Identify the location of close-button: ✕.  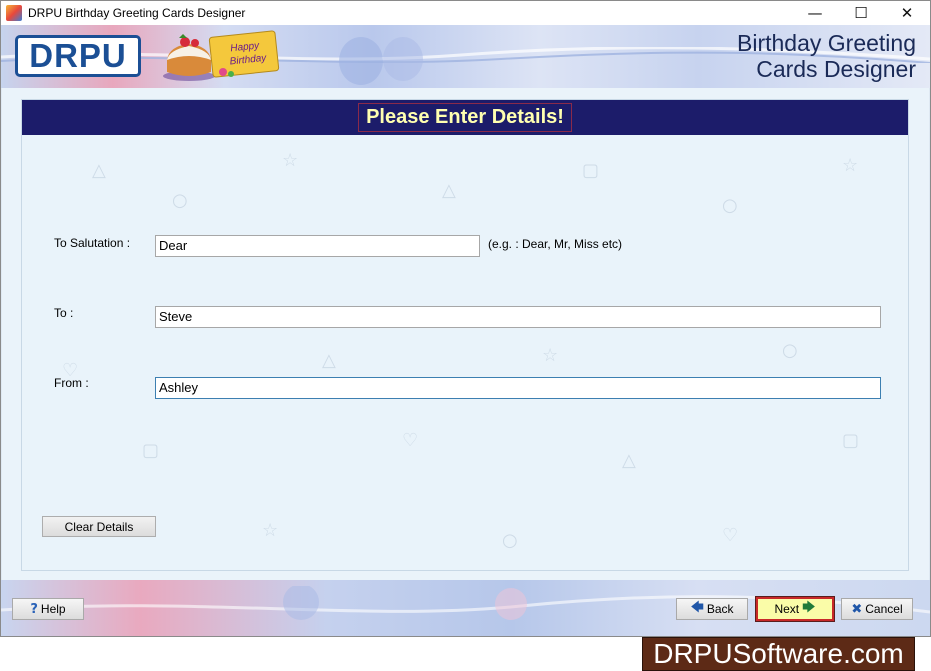
(907, 13).